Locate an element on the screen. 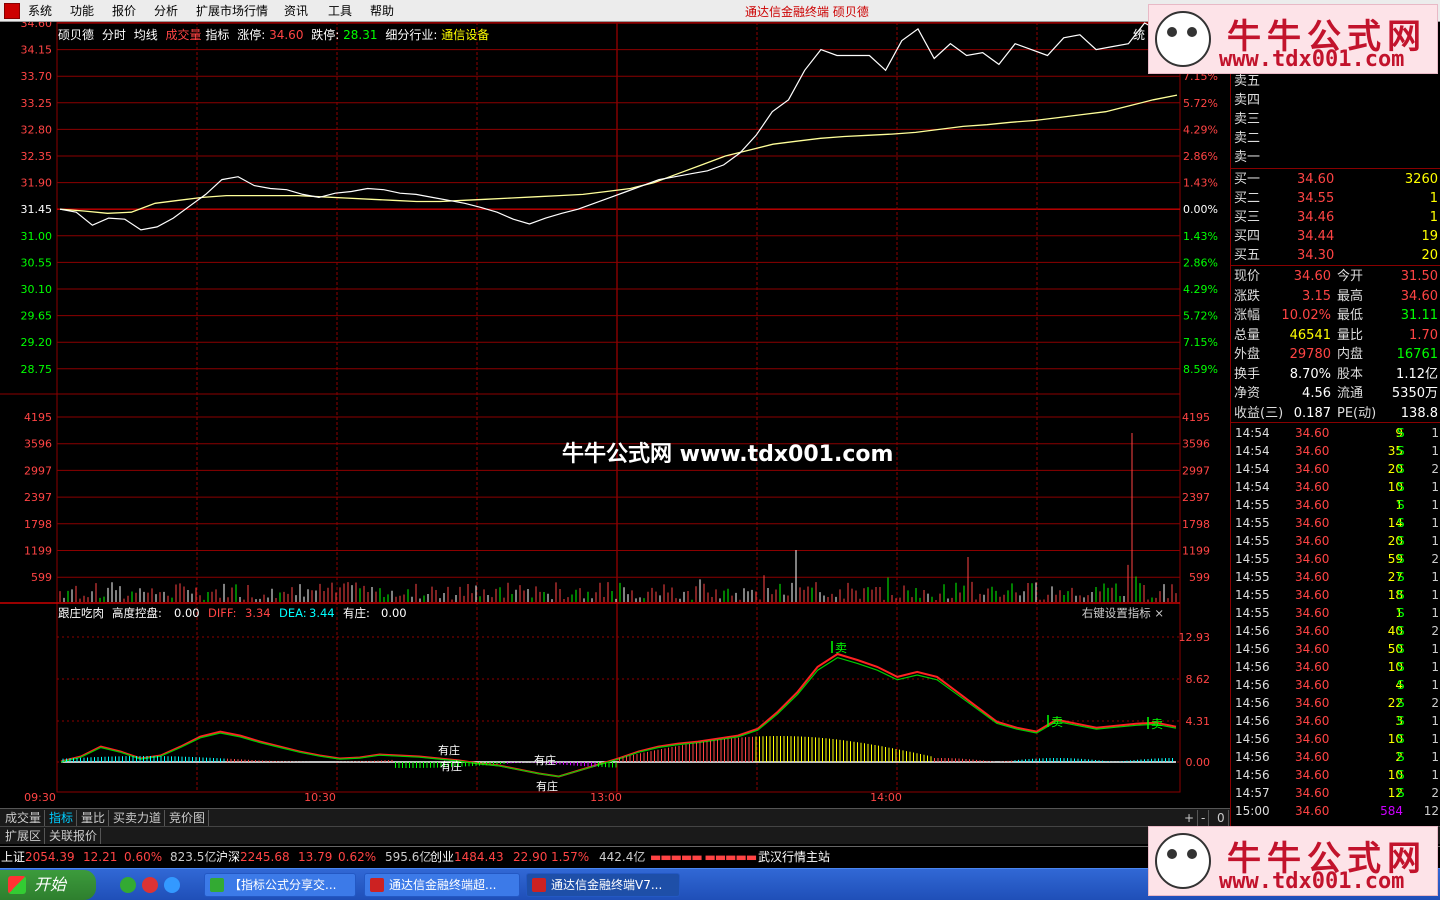 This screenshot has width=1440, height=900. sell-level-row: 卖三 is located at coordinates (1335, 119).